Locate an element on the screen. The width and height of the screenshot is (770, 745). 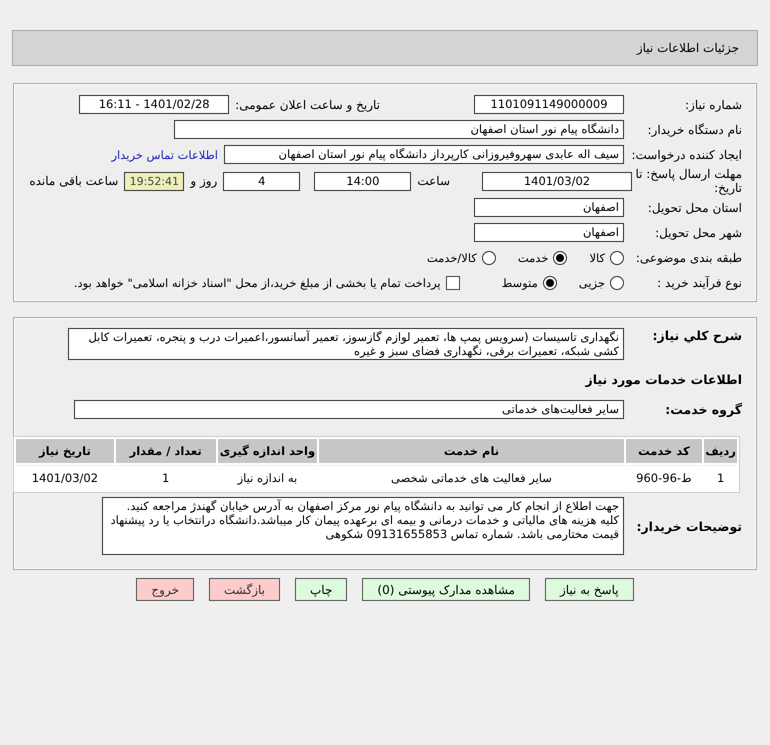
field-label: نام دستگاه خریدار: is located at coordinates (694, 129).